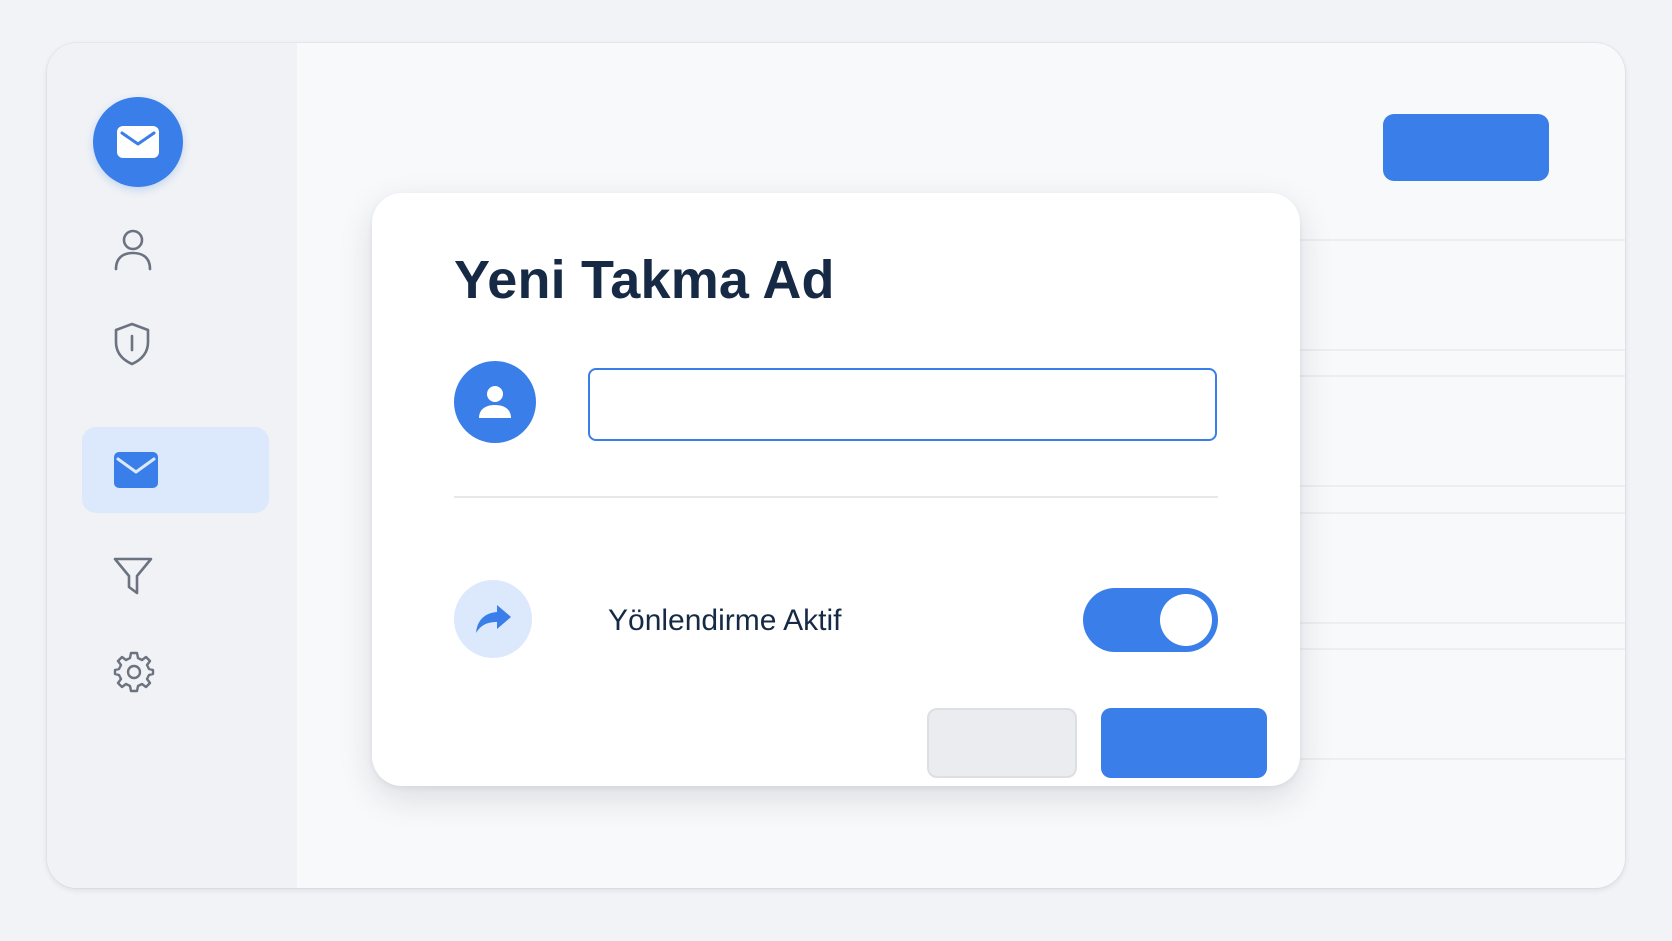 The height and width of the screenshot is (941, 1672). I want to click on sidebar-item-security, so click(175, 344).